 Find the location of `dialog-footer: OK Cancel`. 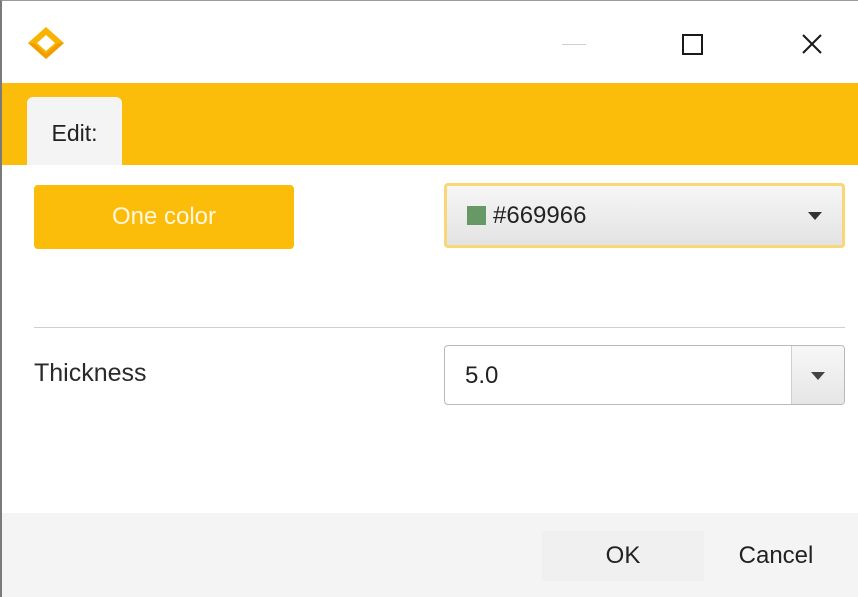

dialog-footer: OK Cancel is located at coordinates (430, 555).